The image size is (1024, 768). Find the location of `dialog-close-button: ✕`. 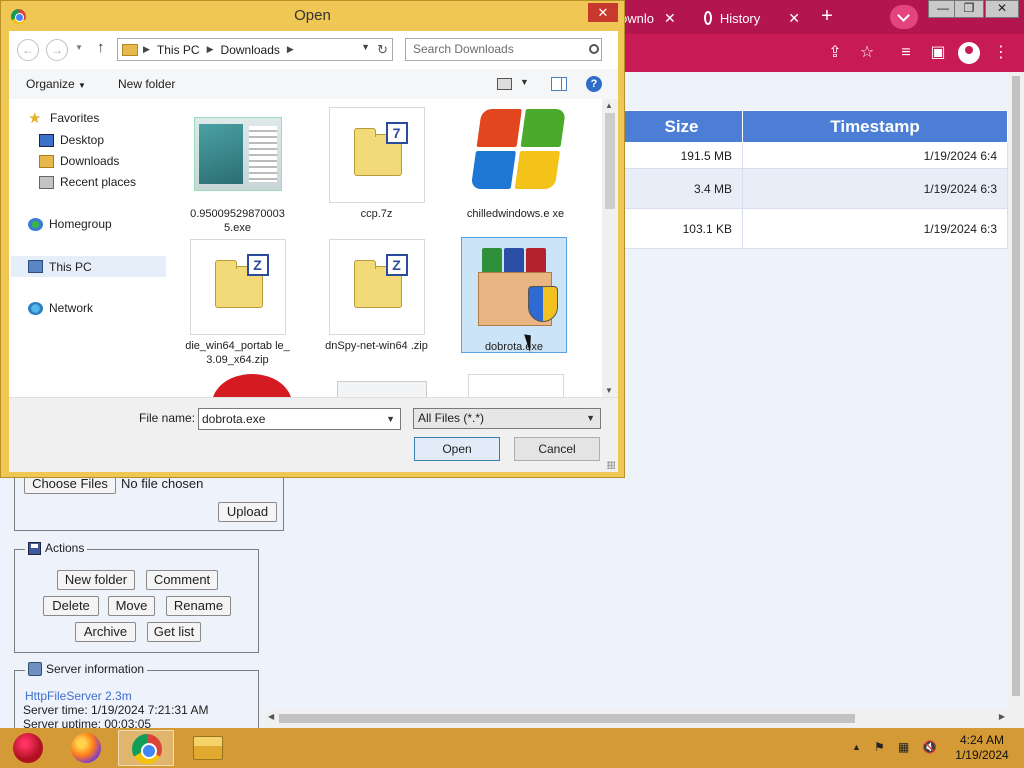

dialog-close-button: ✕ is located at coordinates (603, 12).